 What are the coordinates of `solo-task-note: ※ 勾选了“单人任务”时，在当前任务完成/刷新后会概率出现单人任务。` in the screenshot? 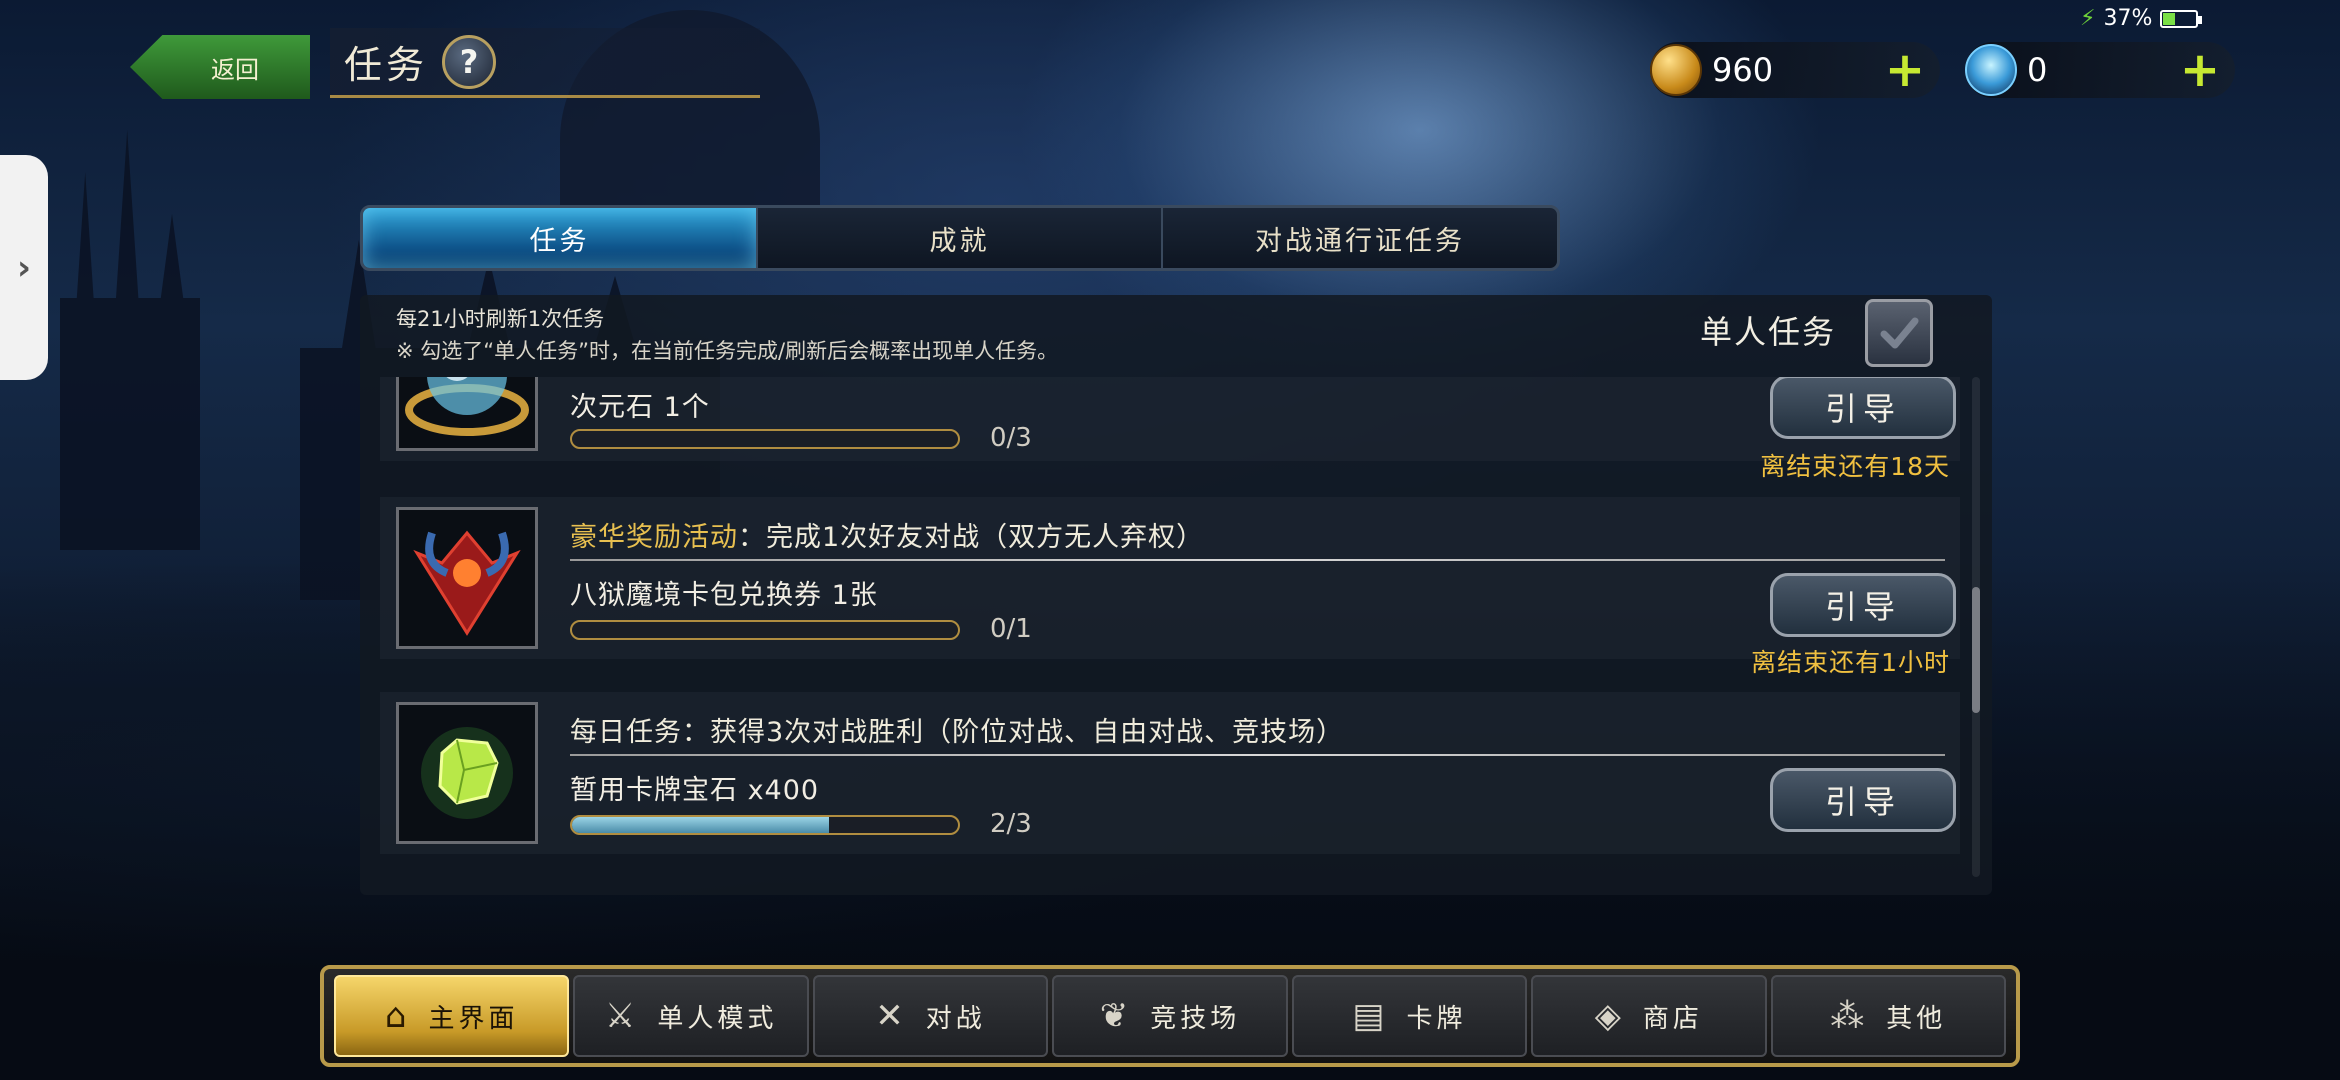 It's located at (727, 351).